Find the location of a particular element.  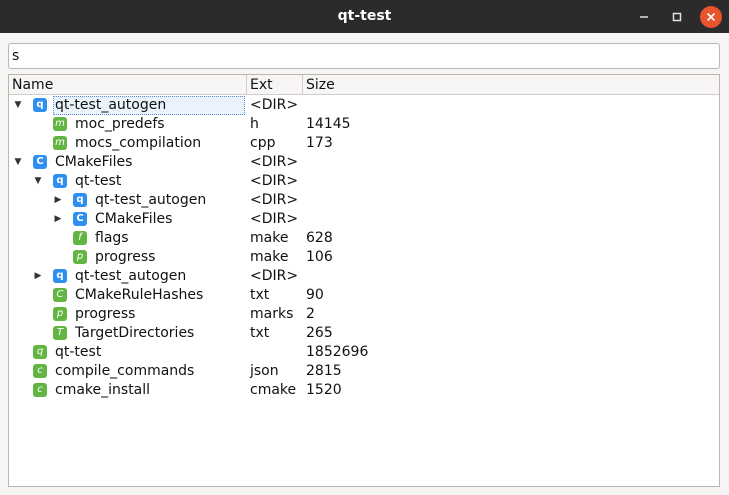

tree-row: ▼ C CMakeFiles <DIR> is located at coordinates (364, 162).